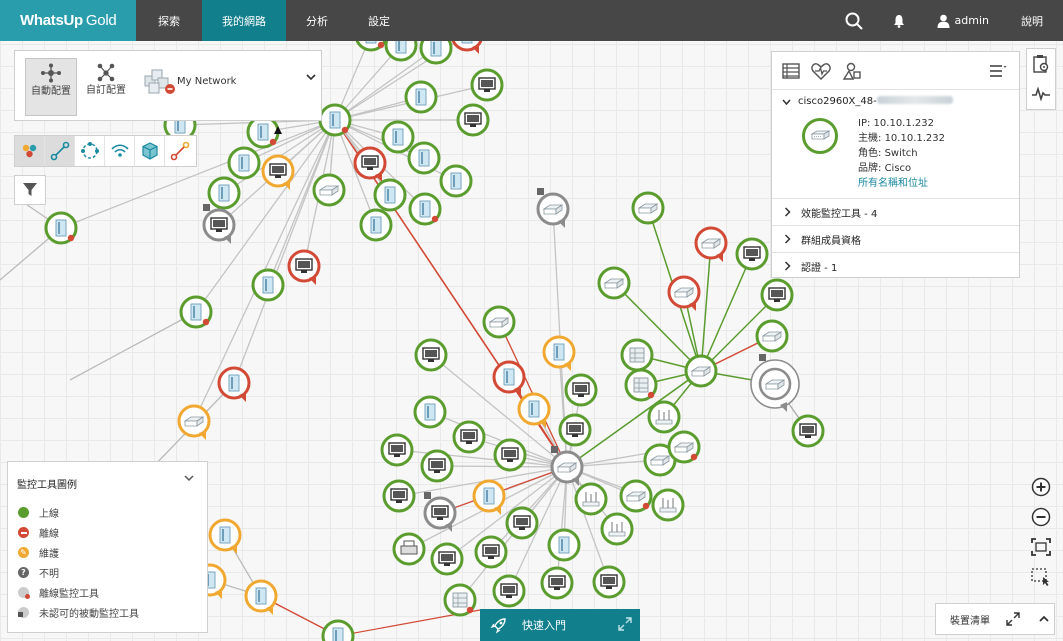  What do you see at coordinates (30, 190) in the screenshot?
I see `filter-button` at bounding box center [30, 190].